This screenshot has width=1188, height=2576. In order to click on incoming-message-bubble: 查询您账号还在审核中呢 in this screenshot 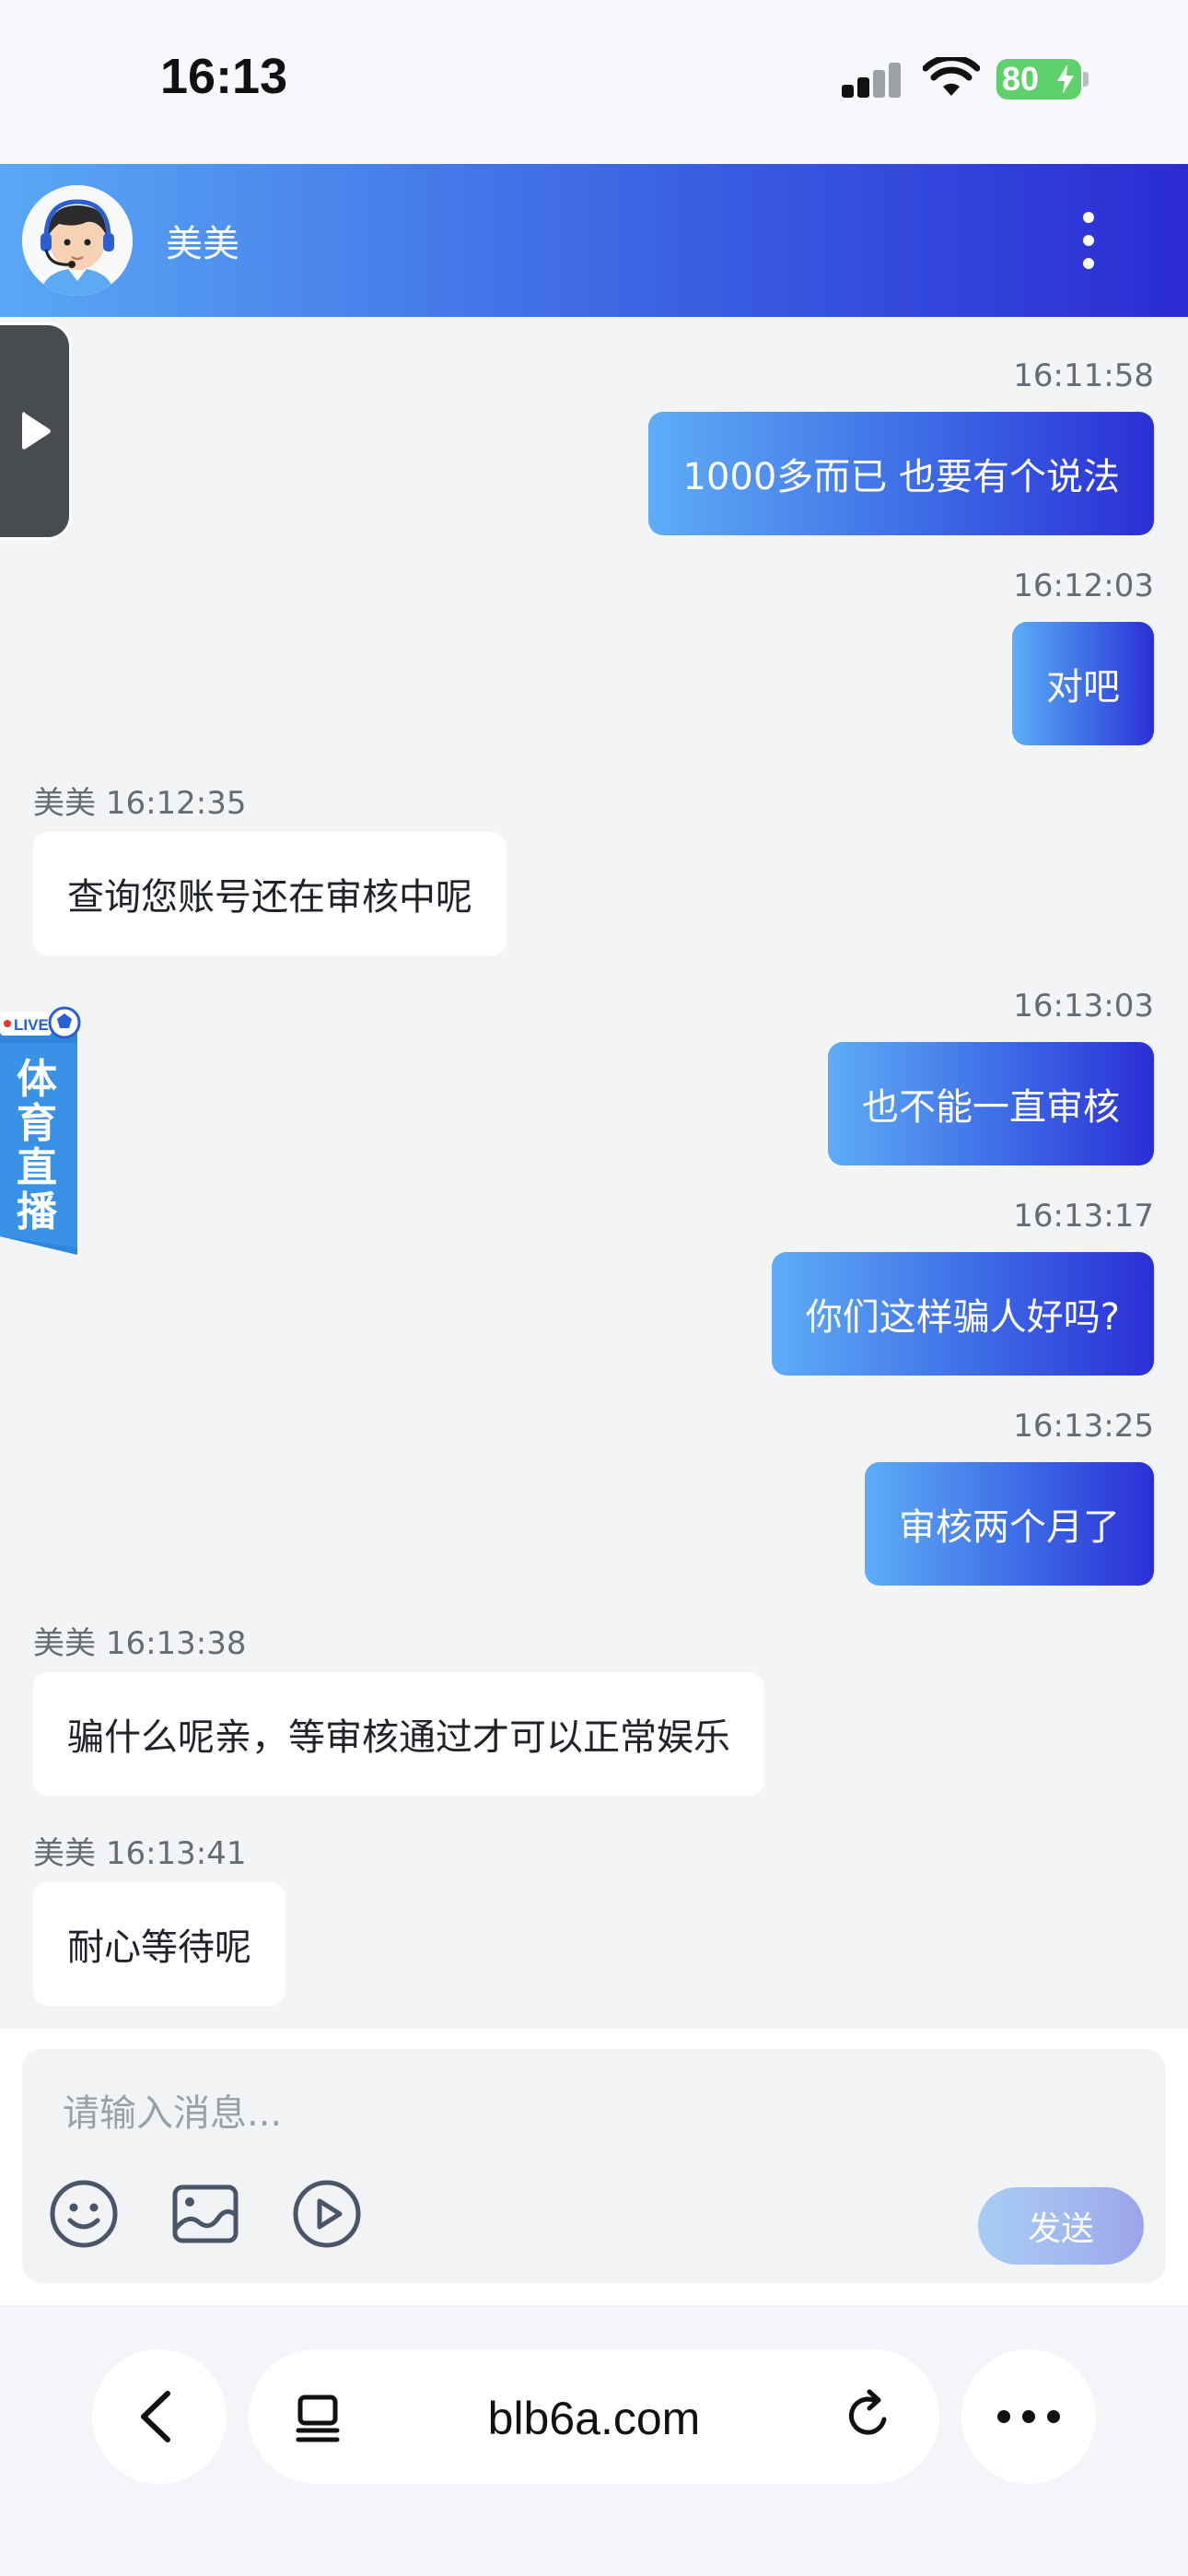, I will do `click(270, 893)`.